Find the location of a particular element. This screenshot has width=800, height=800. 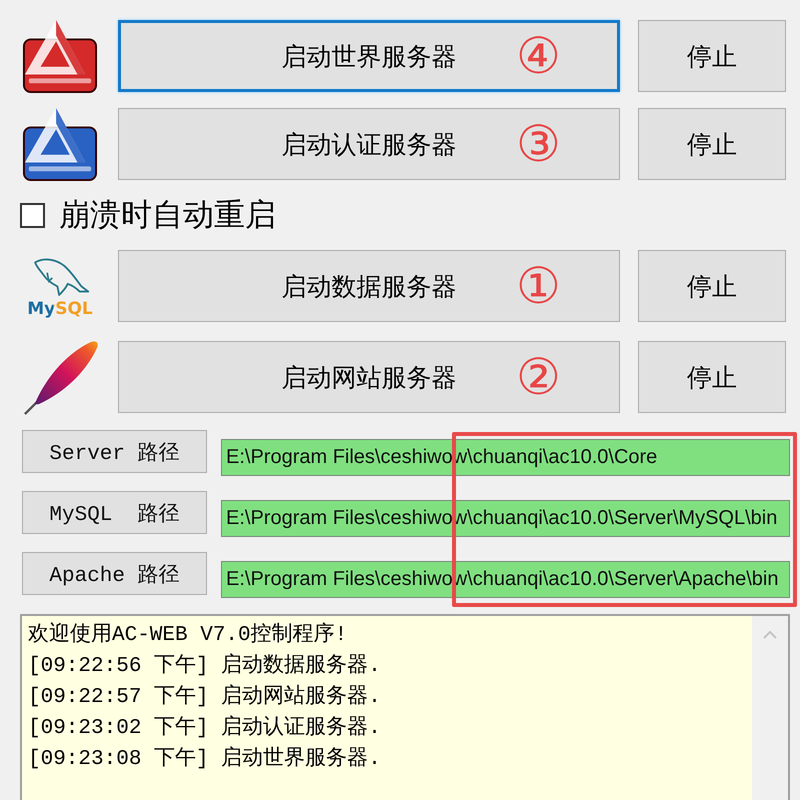

log-line: 欢迎使用AC-WEB V7.0控制程序! is located at coordinates (188, 635).